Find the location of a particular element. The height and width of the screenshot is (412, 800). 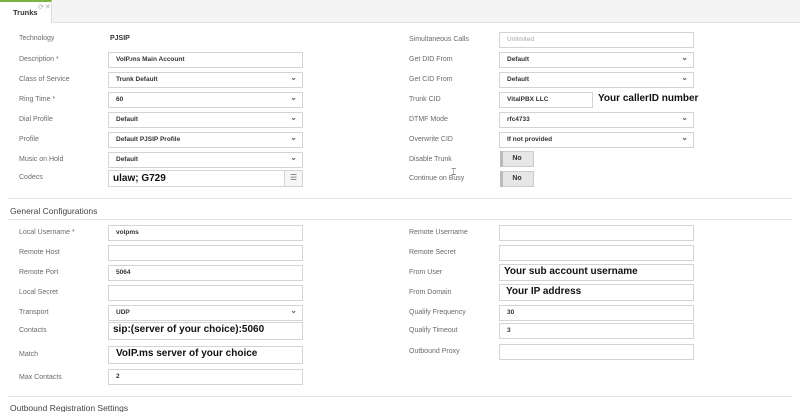

match-annotation: VoIP.ms server of your choice is located at coordinates (187, 353).